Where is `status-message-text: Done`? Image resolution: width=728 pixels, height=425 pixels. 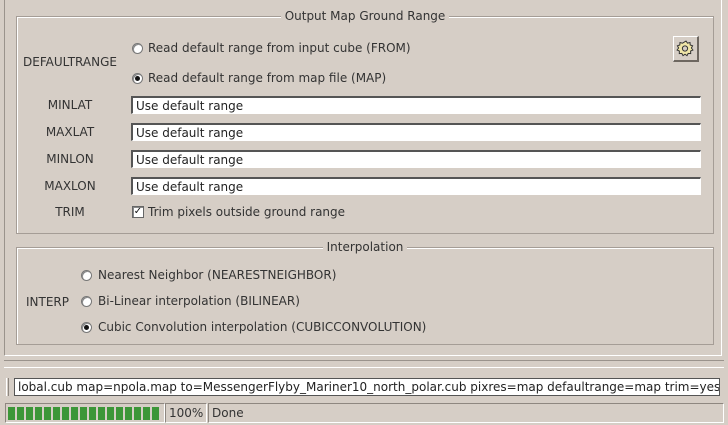 status-message-text: Done is located at coordinates (228, 413).